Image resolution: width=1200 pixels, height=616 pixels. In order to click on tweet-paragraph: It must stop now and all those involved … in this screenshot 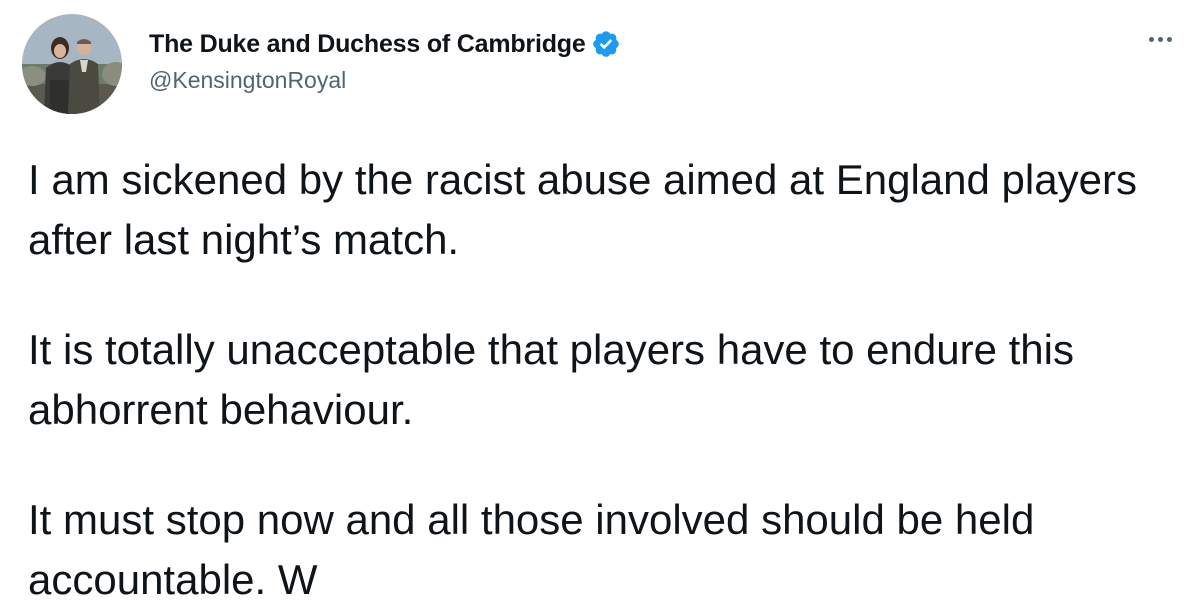, I will do `click(531, 549)`.